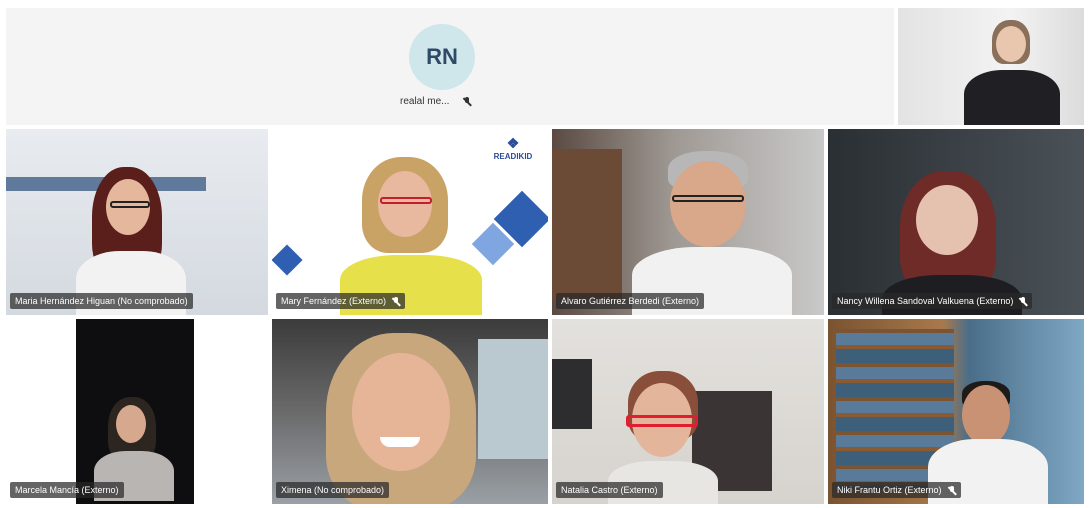 The width and height of the screenshot is (1089, 508). I want to click on car-window, so click(513, 399).